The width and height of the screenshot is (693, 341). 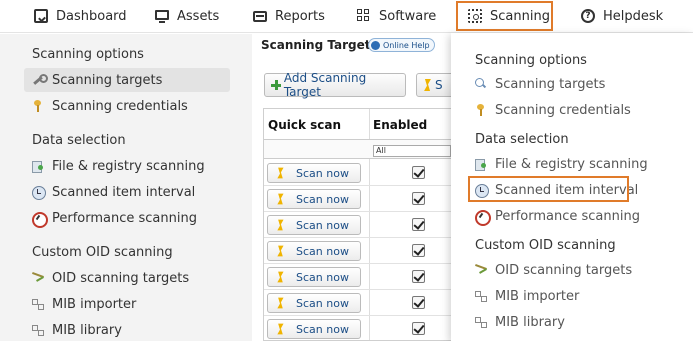 I want to click on dropdown-item-scanning-credentials: Scanning credentials, so click(x=552, y=110).